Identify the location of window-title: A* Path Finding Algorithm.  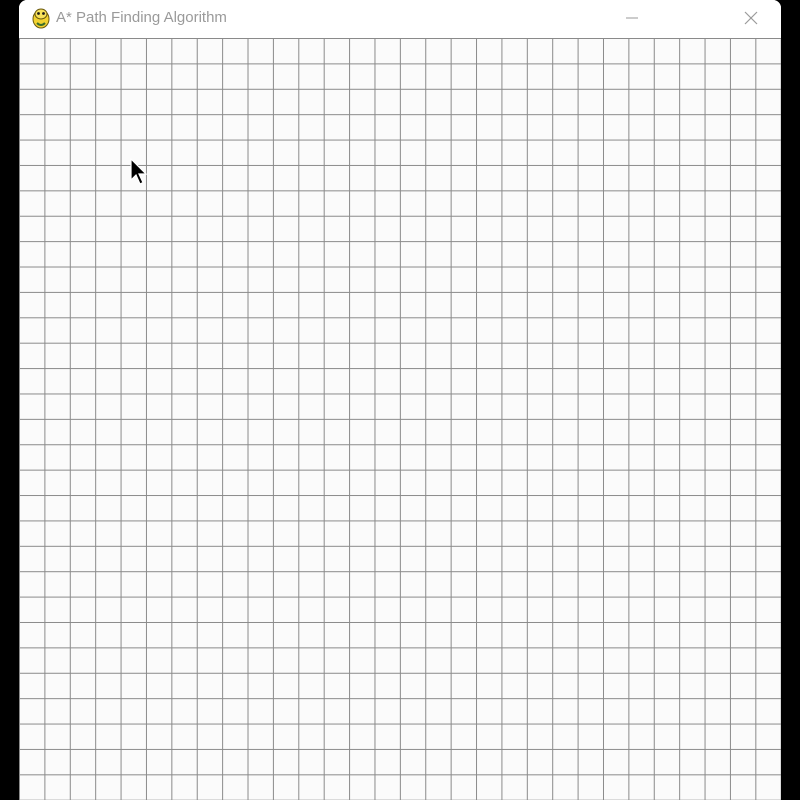
(141, 17).